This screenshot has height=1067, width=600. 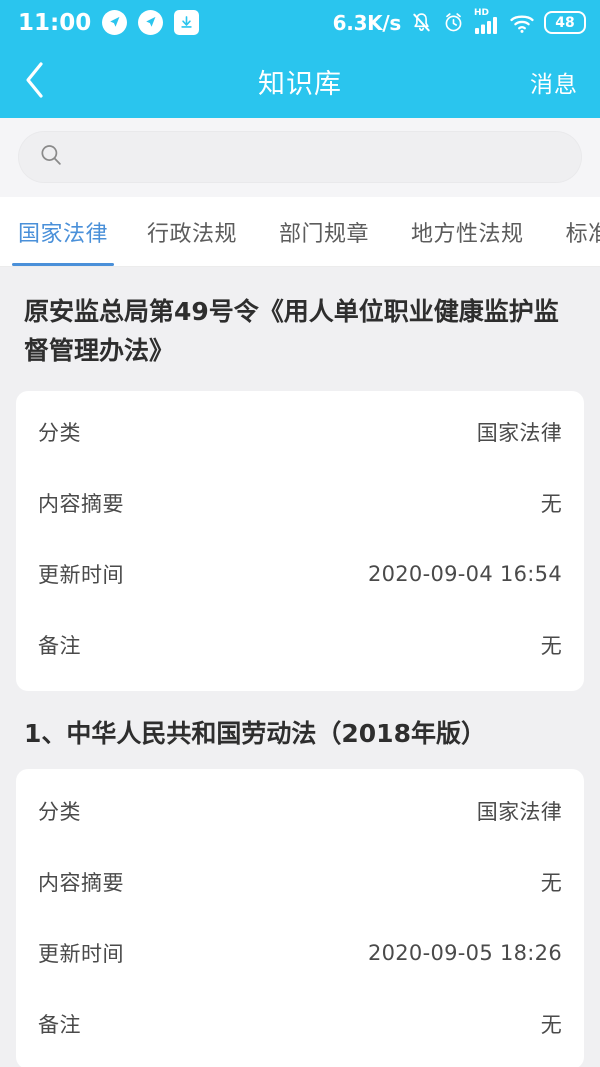 I want to click on navigation-icon-secondary, so click(x=151, y=22).